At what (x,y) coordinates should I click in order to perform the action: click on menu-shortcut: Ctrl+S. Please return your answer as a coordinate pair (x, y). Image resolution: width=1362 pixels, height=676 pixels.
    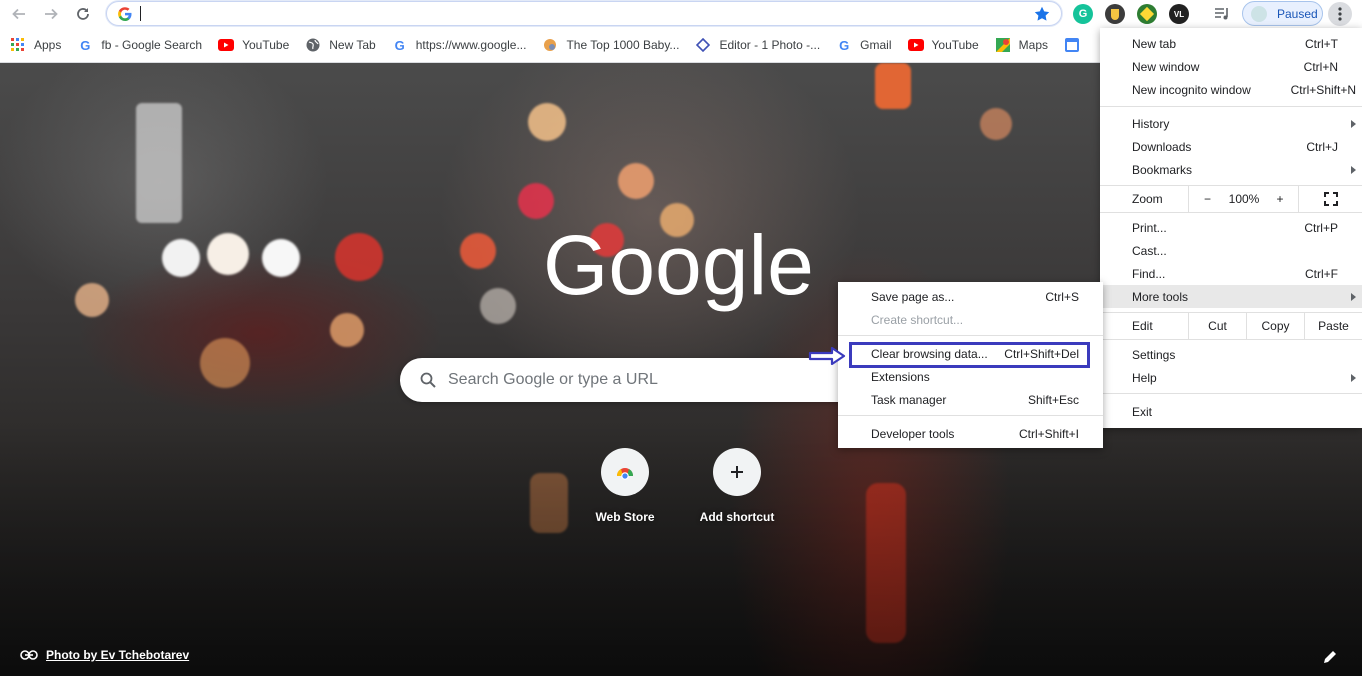
    Looking at the image, I should click on (1062, 296).